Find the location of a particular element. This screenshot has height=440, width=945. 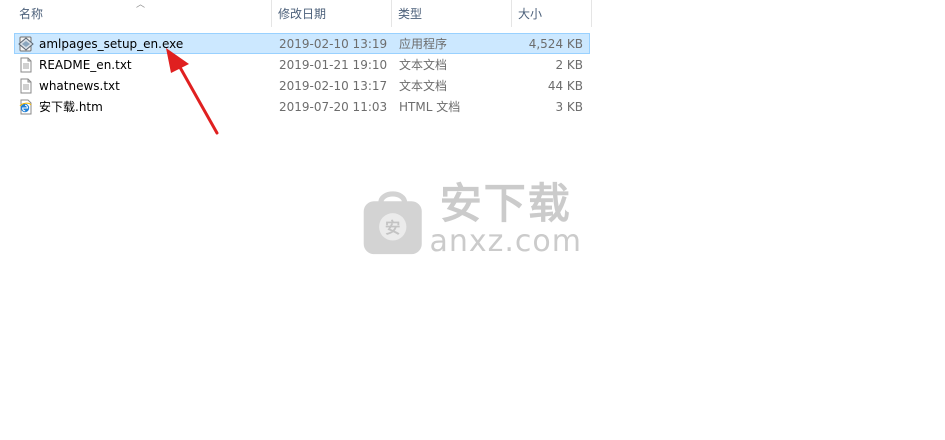

file-date: 2019-02-10 13:19 is located at coordinates (333, 43).